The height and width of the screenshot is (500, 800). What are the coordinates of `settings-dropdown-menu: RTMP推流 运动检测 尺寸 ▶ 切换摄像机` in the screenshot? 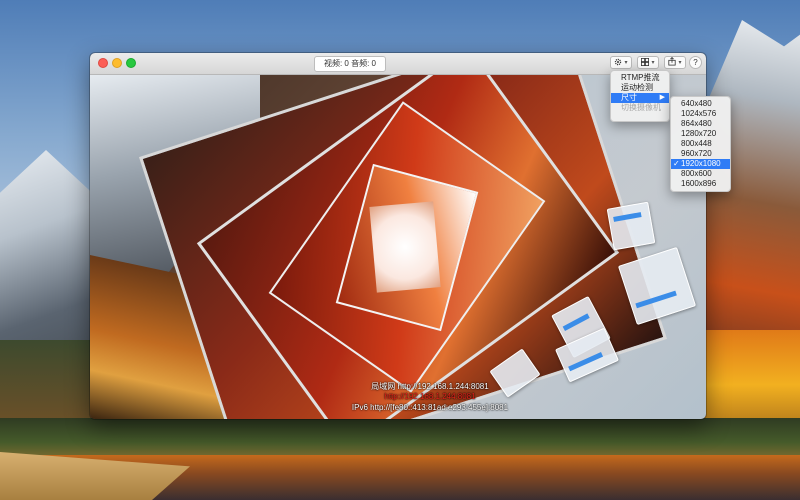 It's located at (640, 96).